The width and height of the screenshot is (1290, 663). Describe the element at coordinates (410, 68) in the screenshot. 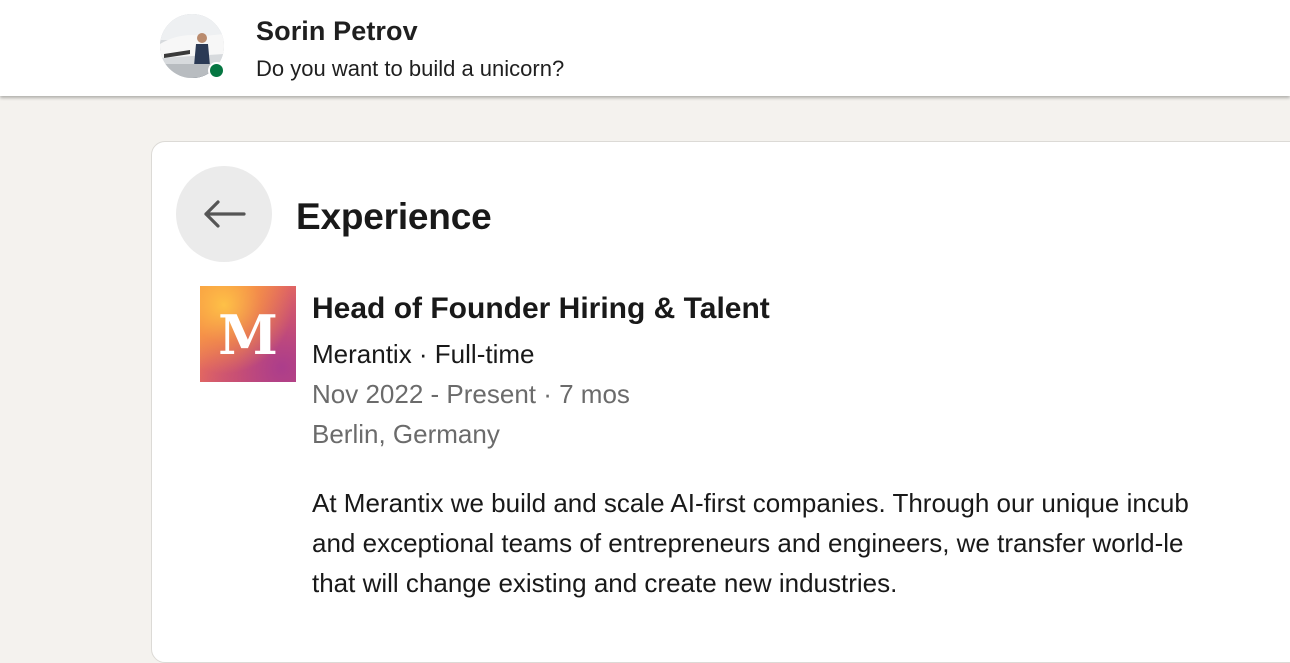

I see `profile-headline: Do you want to build a unicorn?` at that location.